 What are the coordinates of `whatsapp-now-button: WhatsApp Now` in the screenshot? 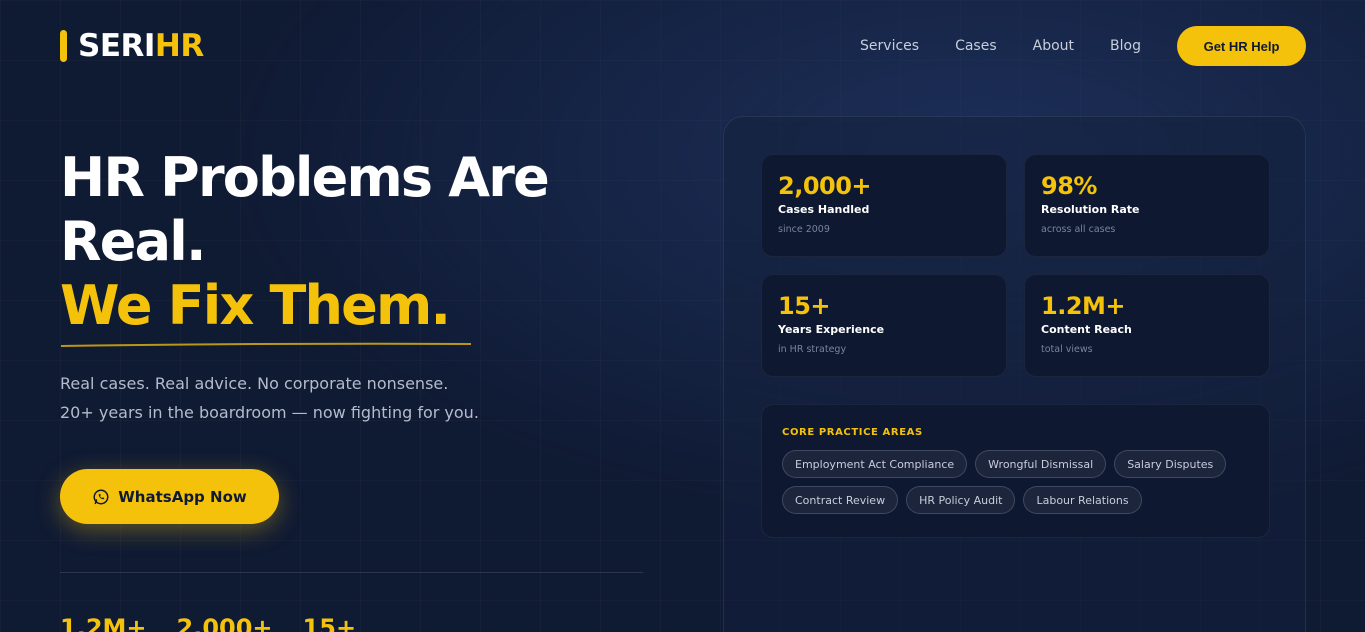 It's located at (169, 496).